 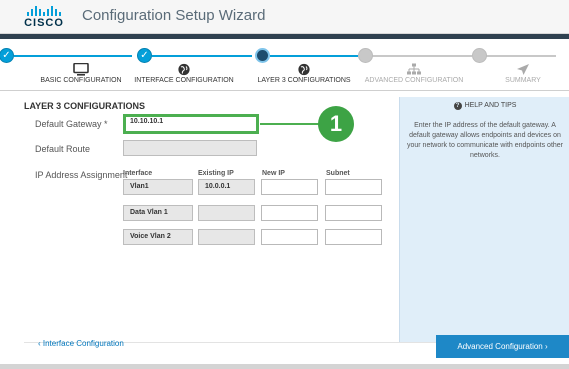 What do you see at coordinates (226, 213) in the screenshot?
I see `row-existing-ip-data-vlan` at bounding box center [226, 213].